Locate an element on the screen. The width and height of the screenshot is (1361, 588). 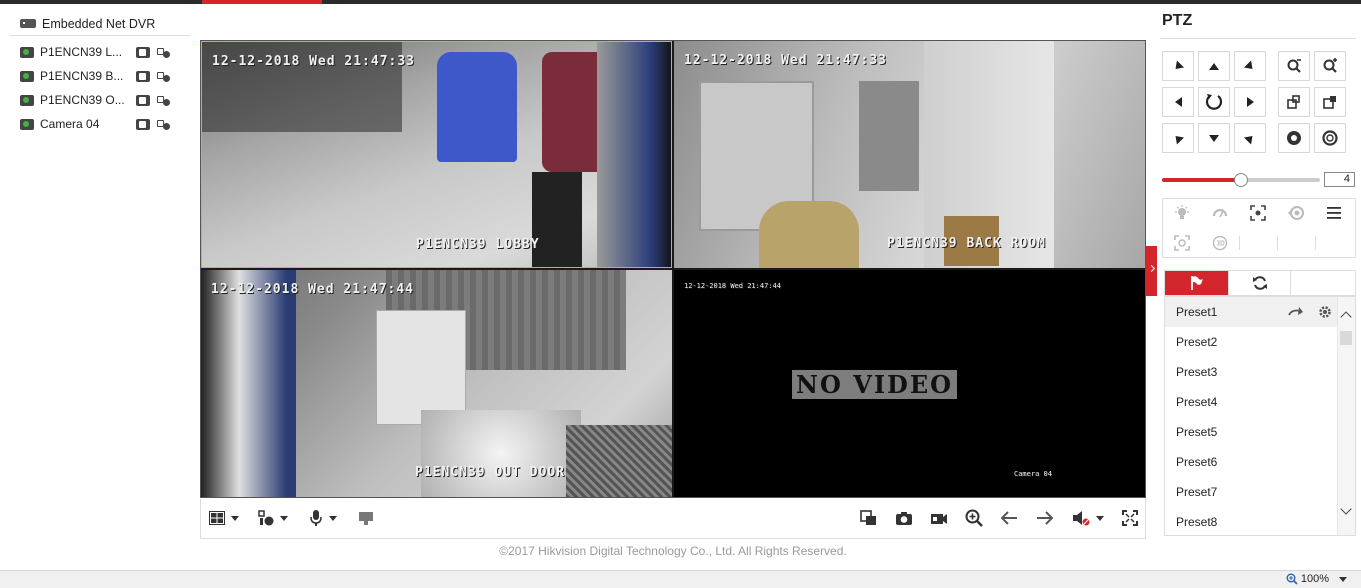
ptz-down-right-button is located at coordinates (1250, 138).